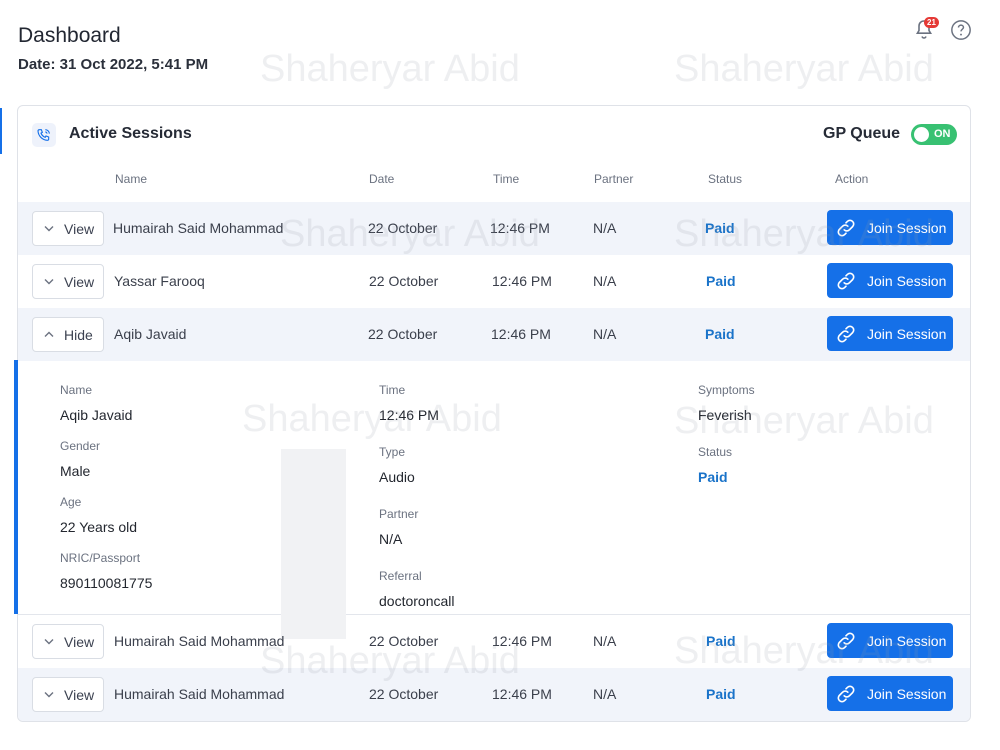  Describe the element at coordinates (726, 442) in the screenshot. I see `details-column-status: Symptoms Feverish Status Paid` at that location.